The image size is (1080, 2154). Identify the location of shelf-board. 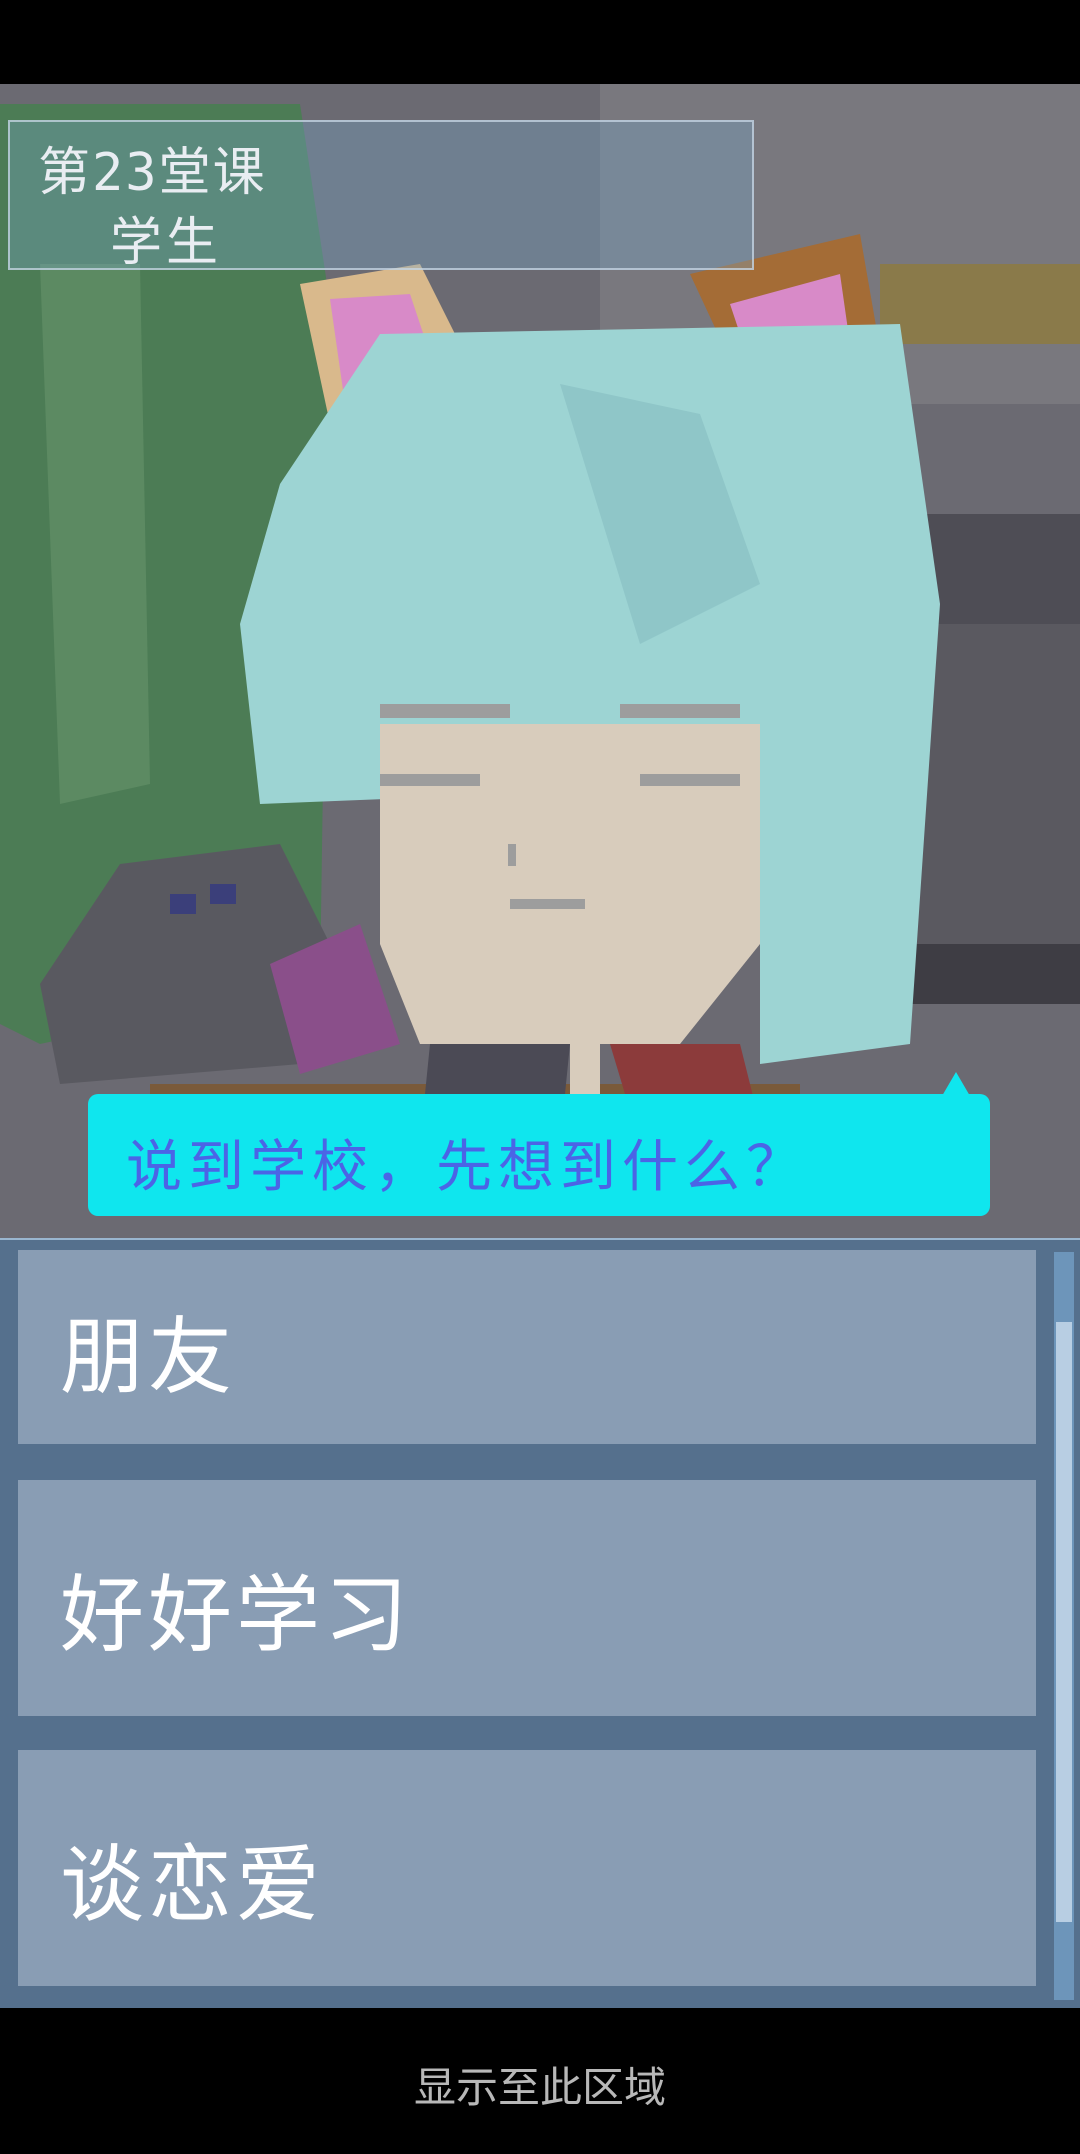
(980, 304).